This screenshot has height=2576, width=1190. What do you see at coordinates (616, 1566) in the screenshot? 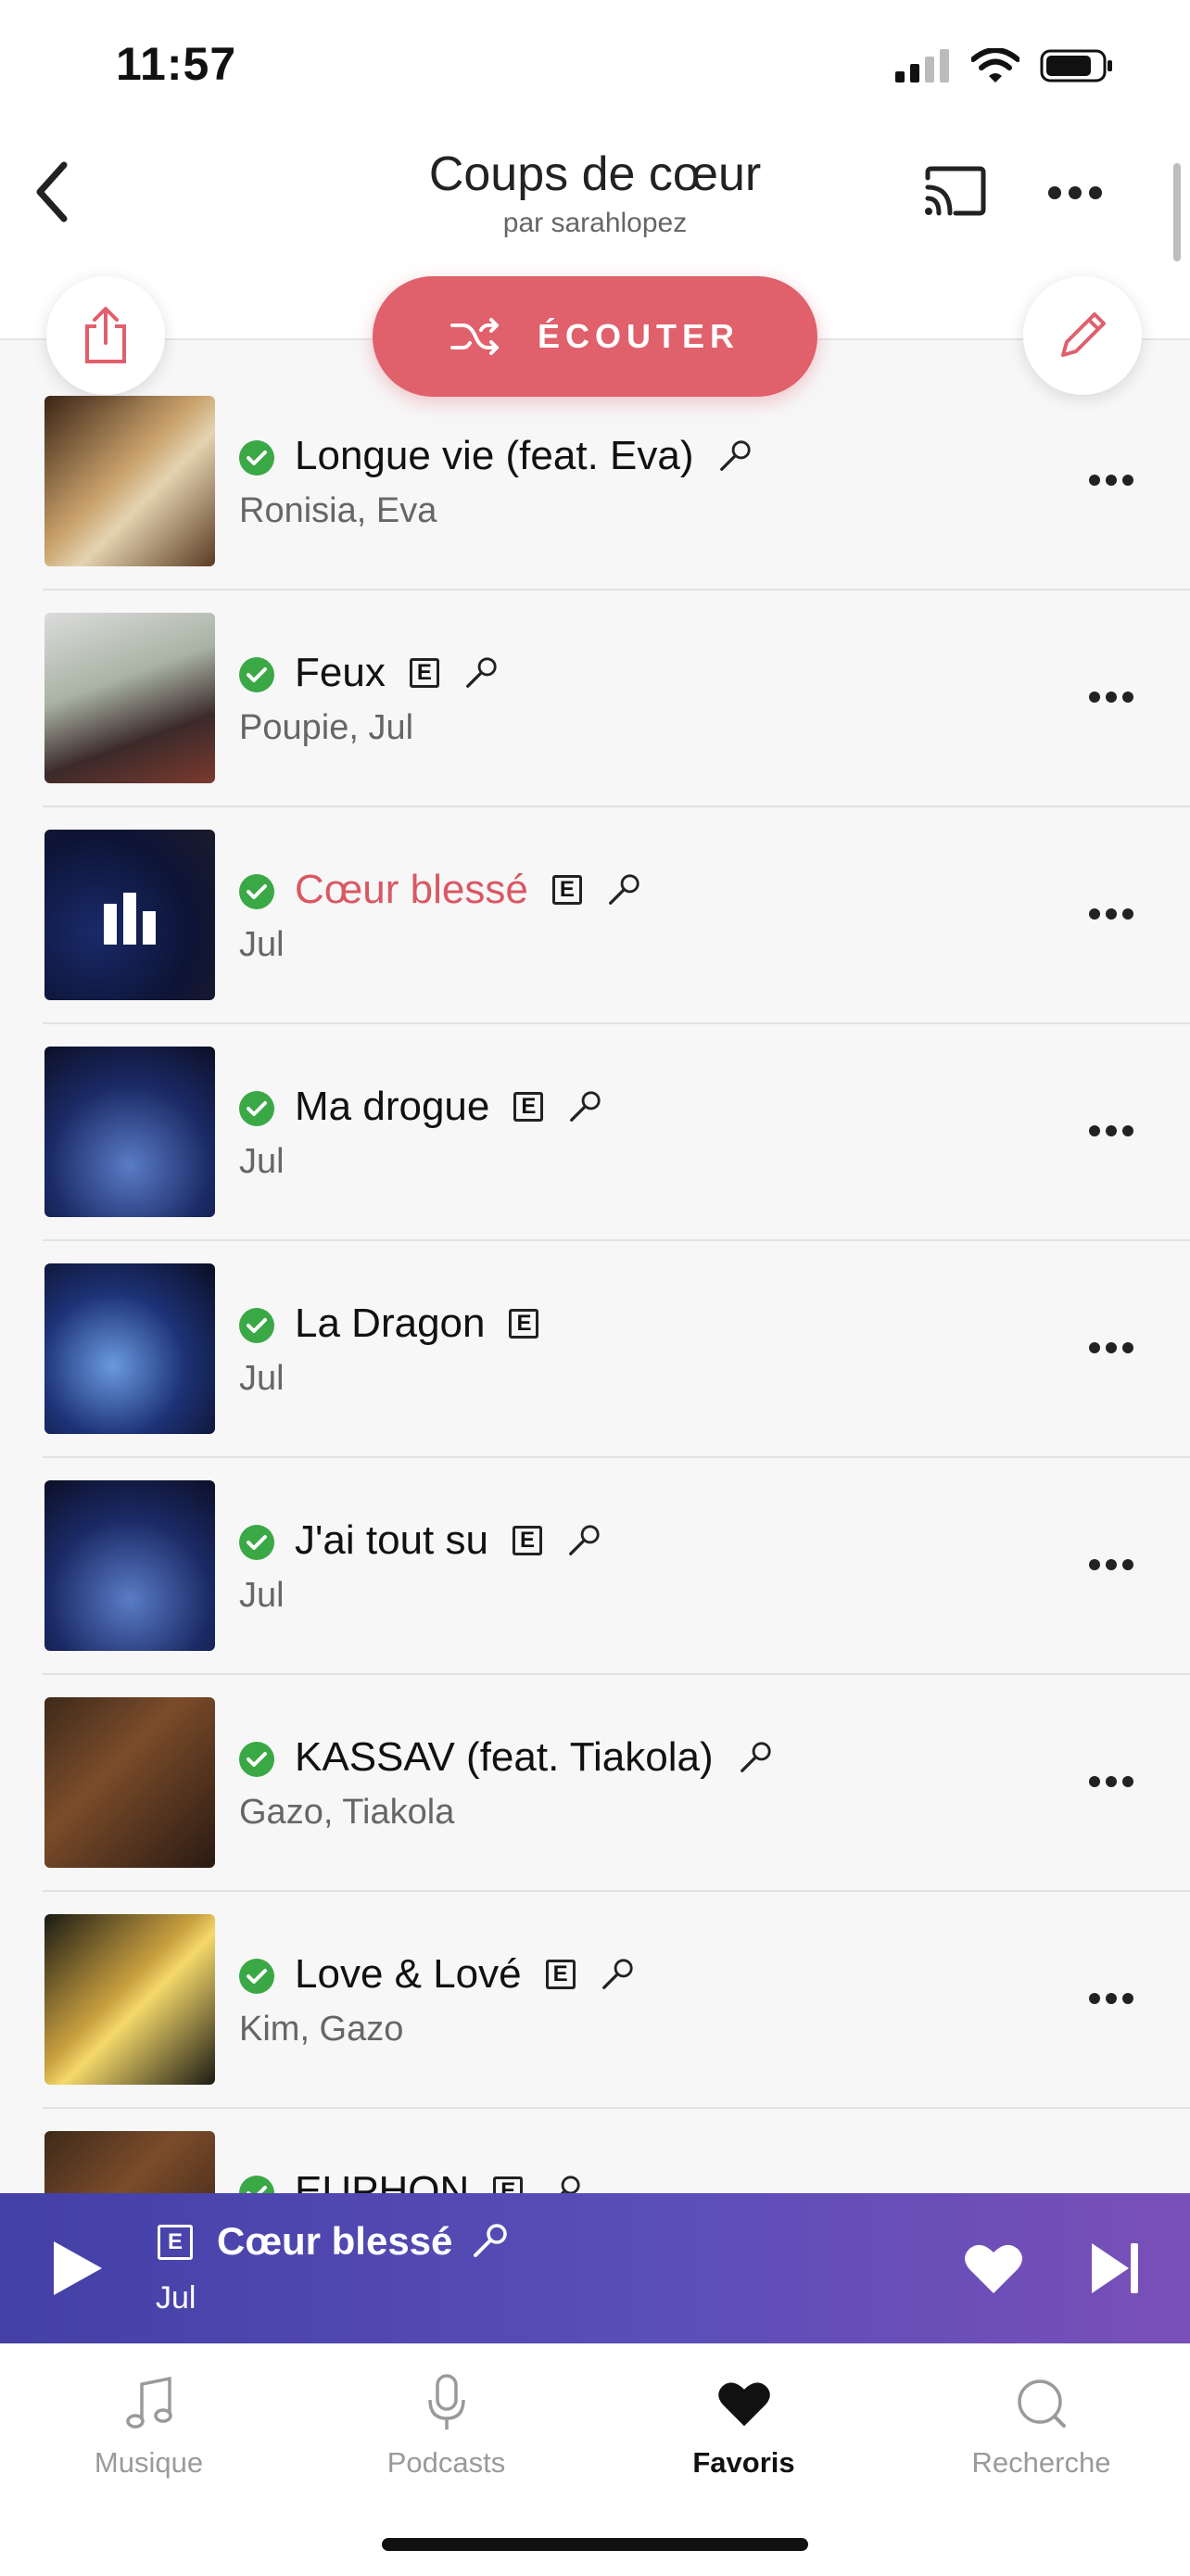
I see `track-row: J'ai tout su E Jul` at bounding box center [616, 1566].